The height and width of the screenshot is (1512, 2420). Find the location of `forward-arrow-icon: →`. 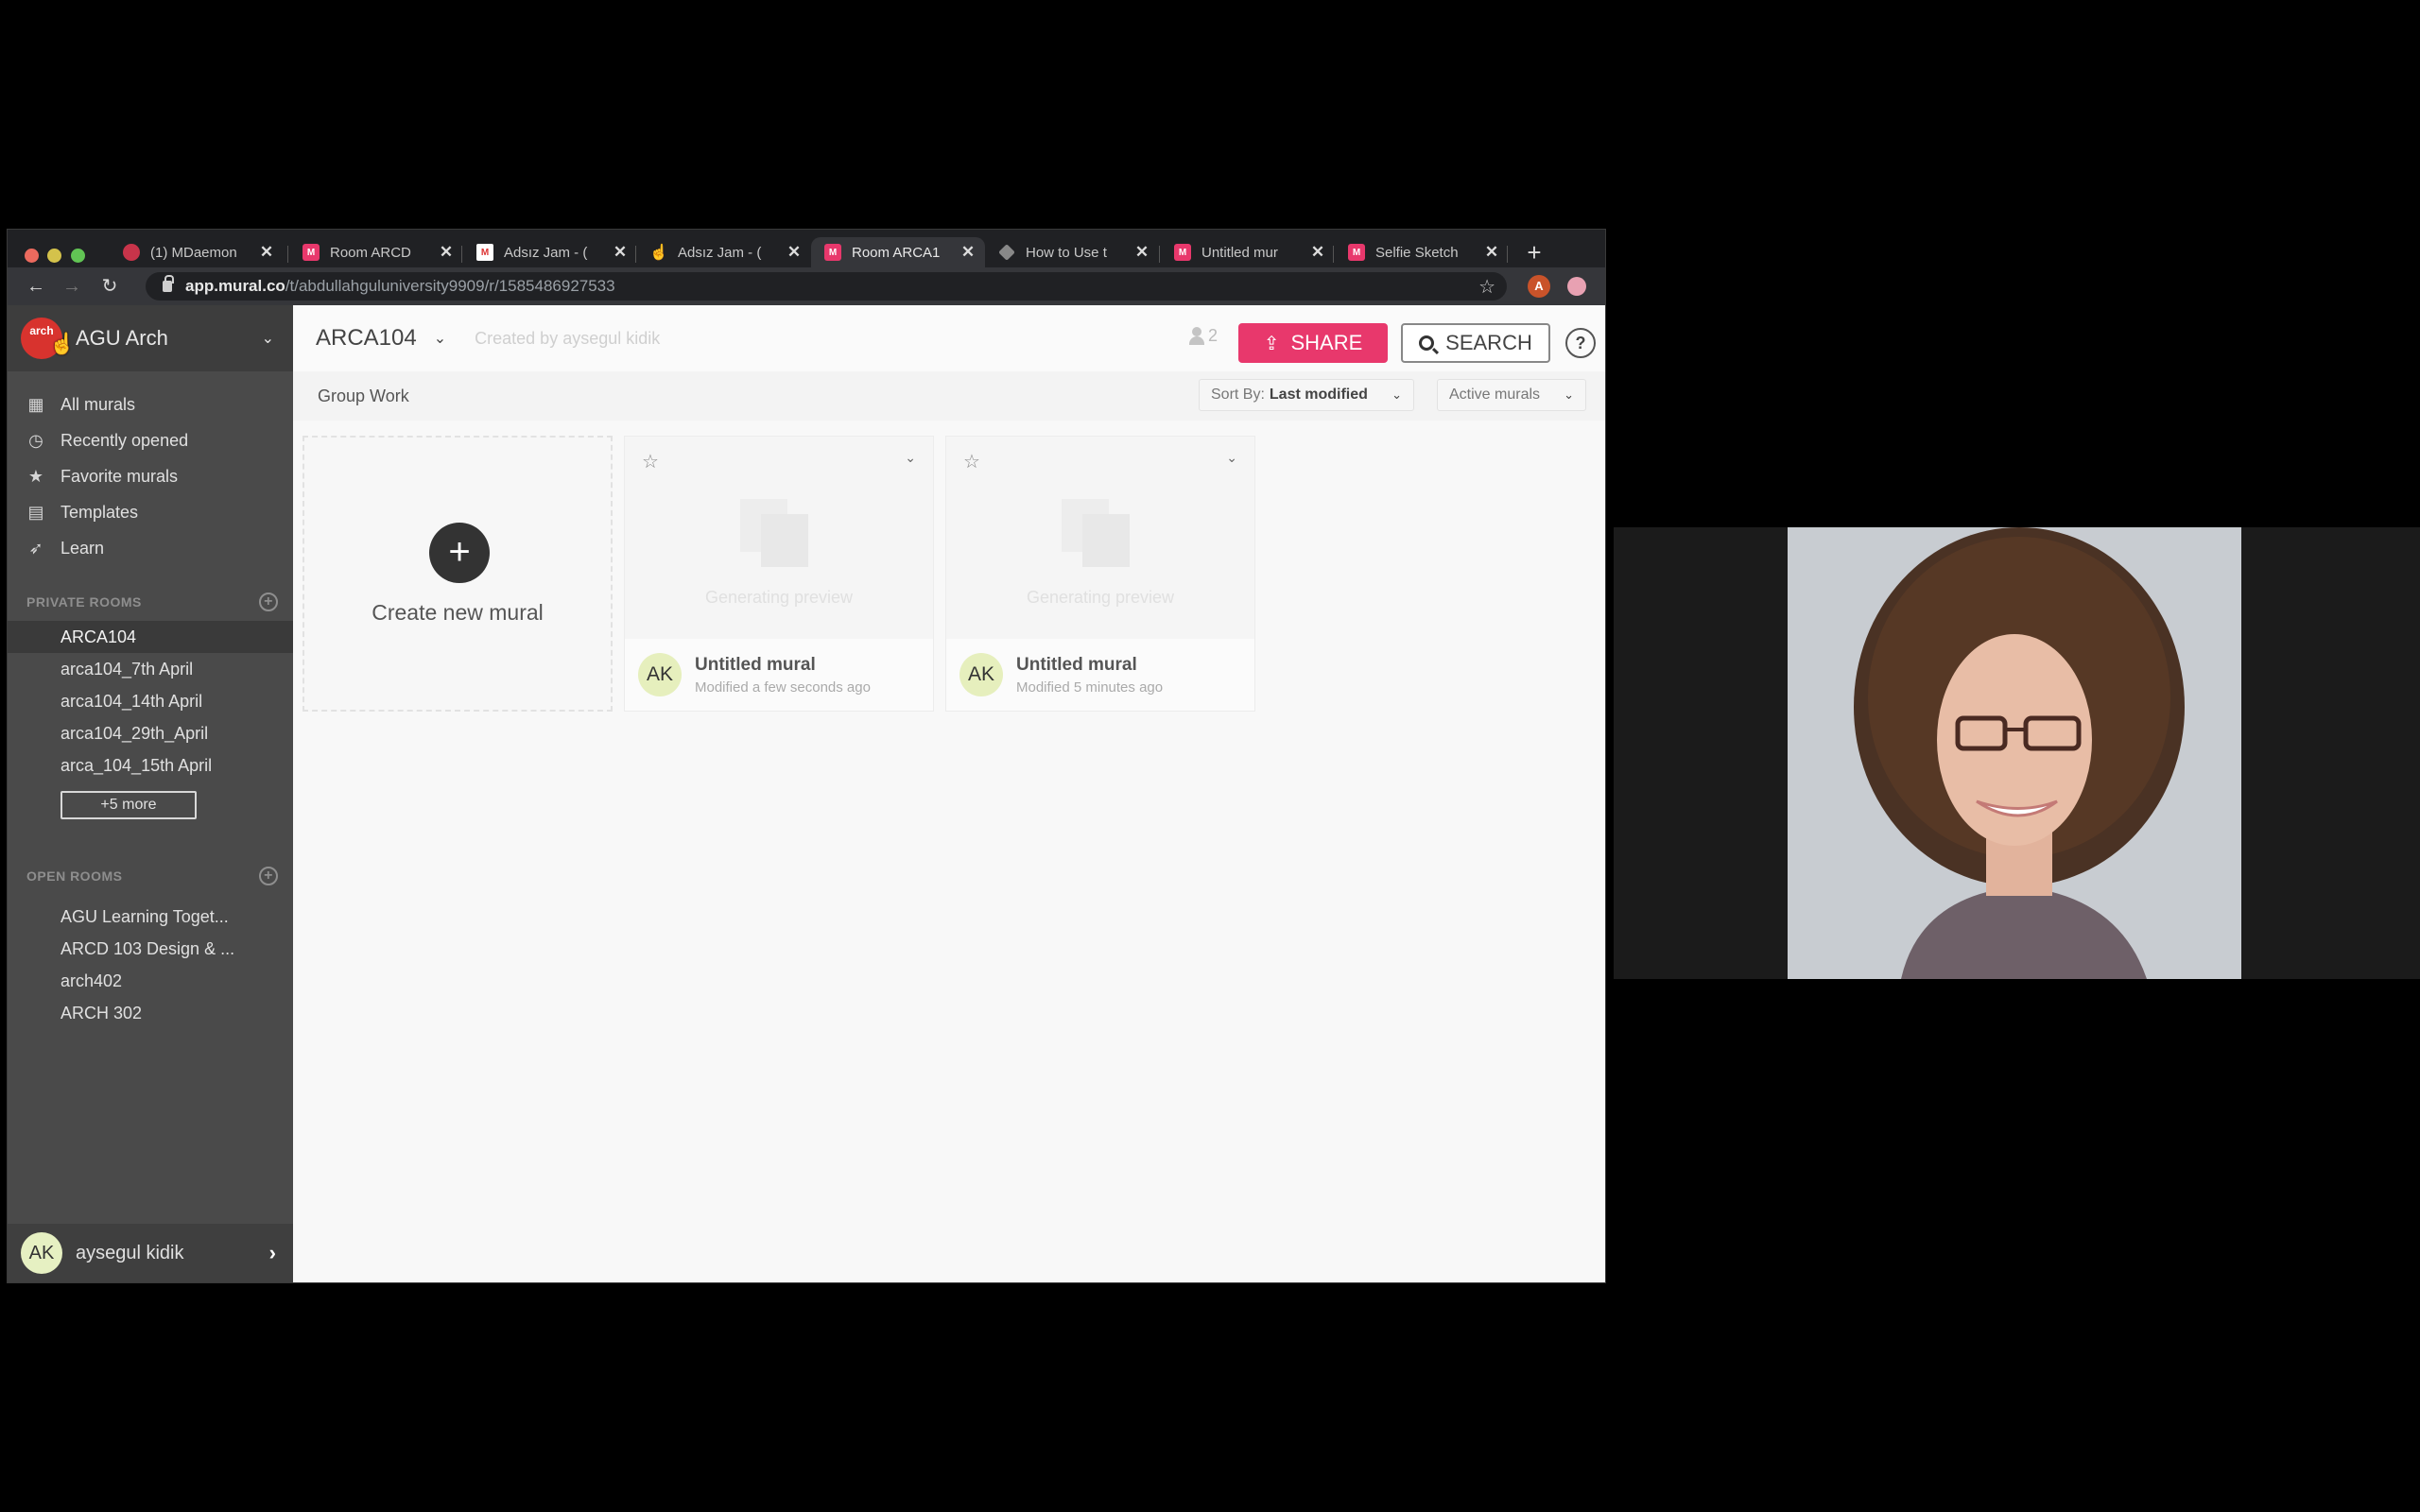

forward-arrow-icon: → is located at coordinates (72, 286).